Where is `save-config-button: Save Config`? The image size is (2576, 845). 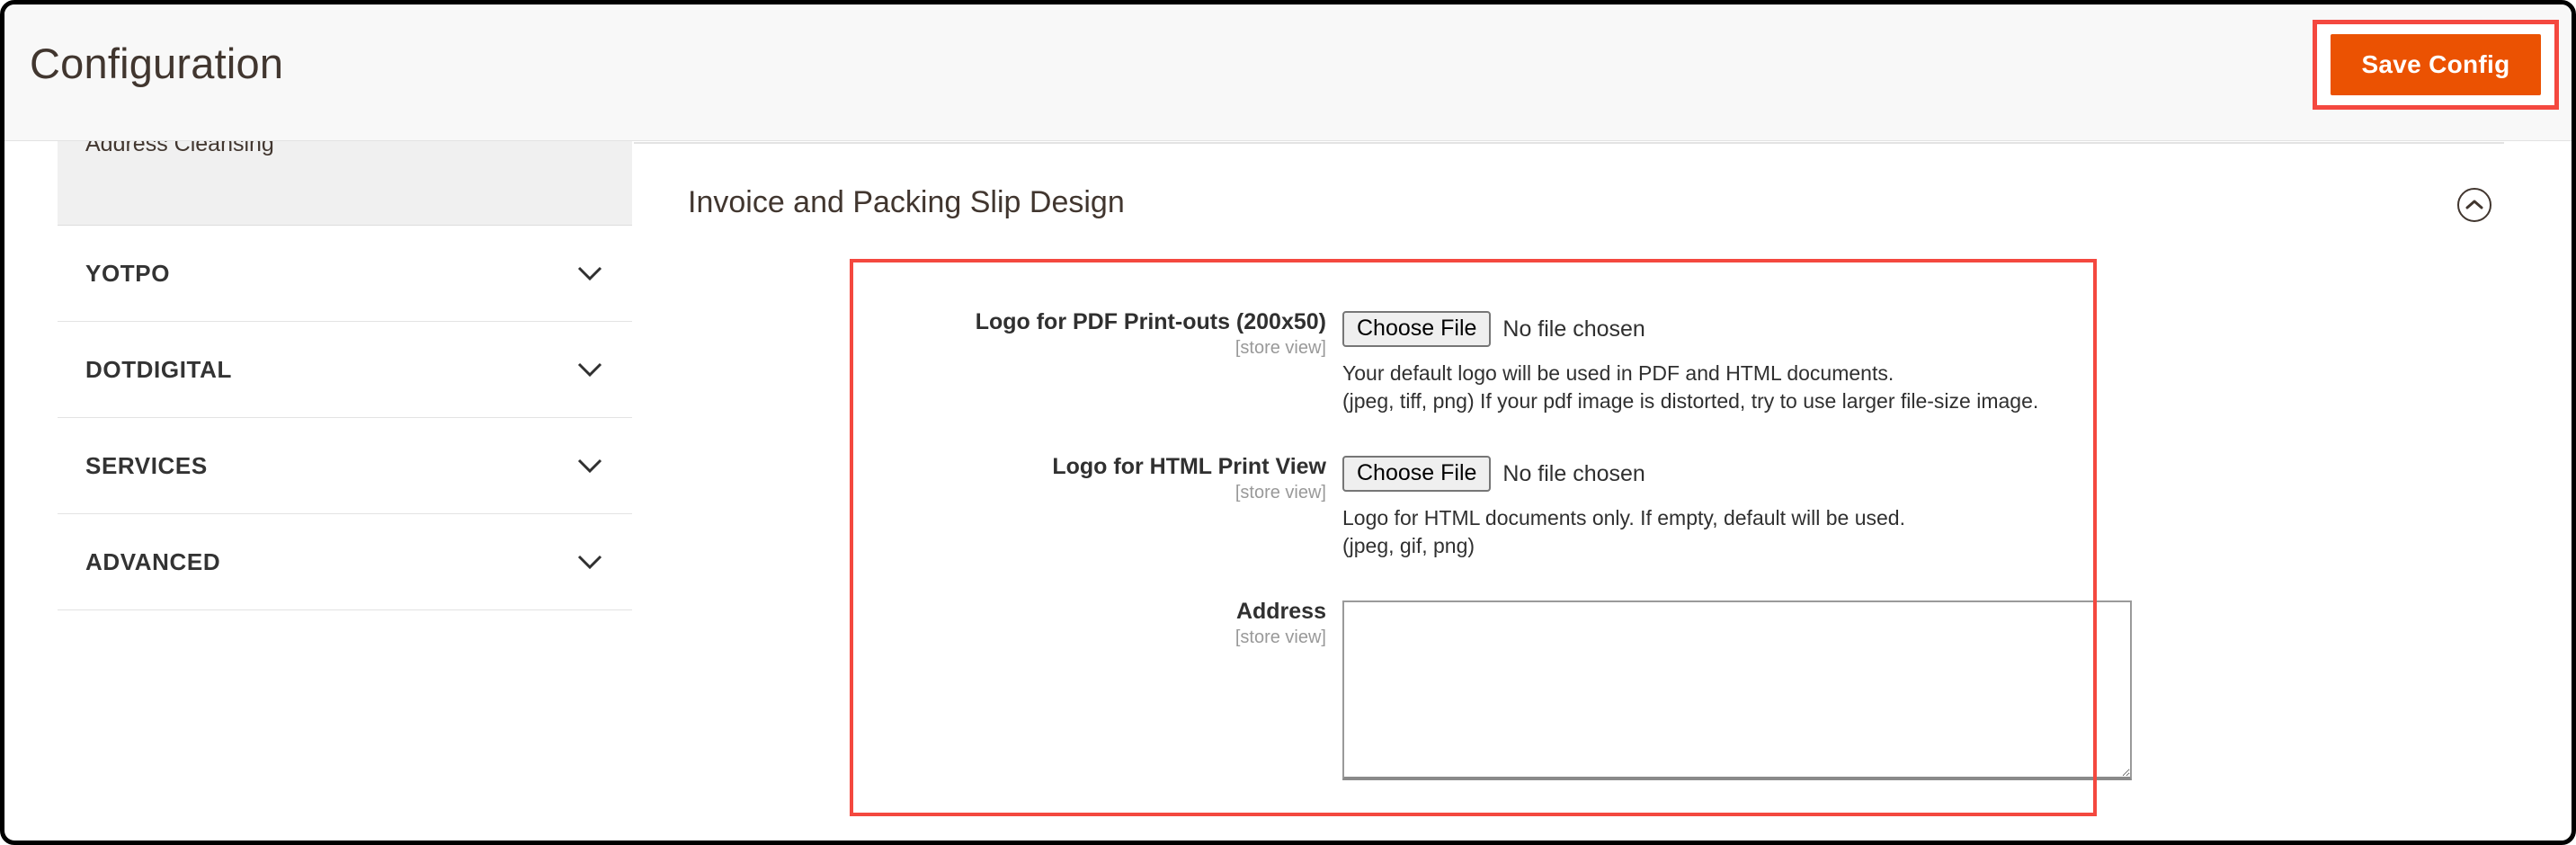 save-config-button: Save Config is located at coordinates (2436, 64).